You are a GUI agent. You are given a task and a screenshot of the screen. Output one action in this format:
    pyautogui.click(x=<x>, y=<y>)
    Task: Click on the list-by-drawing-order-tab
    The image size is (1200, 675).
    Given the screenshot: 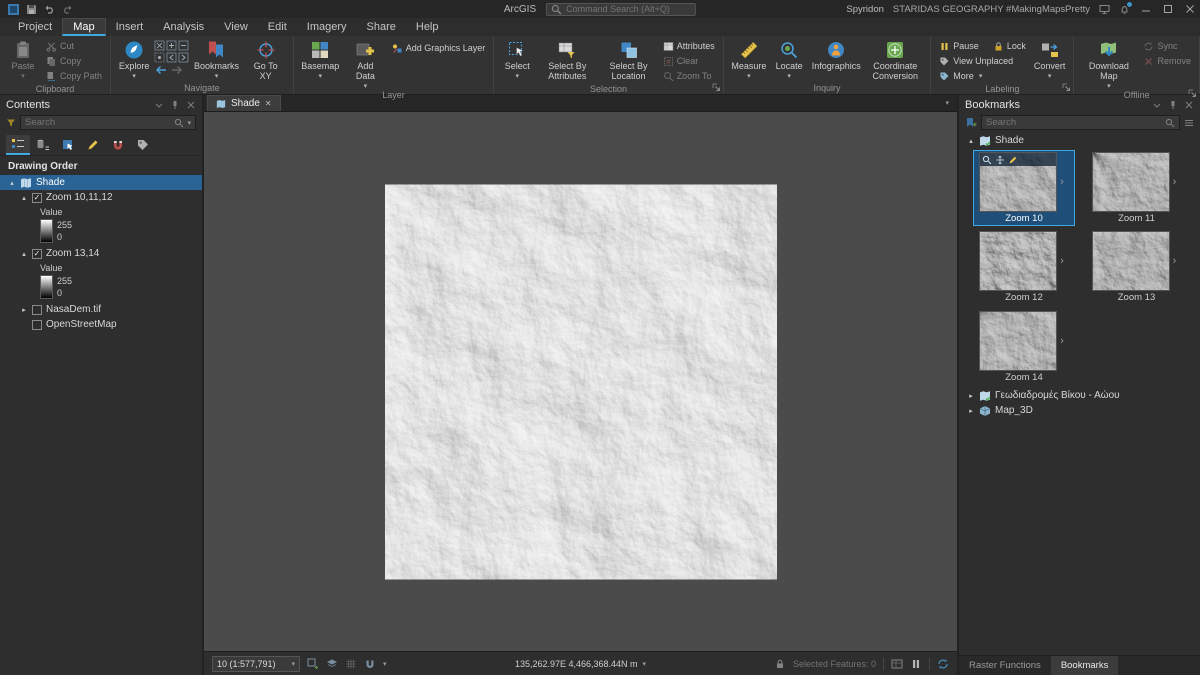 What is the action you would take?
    pyautogui.click(x=18, y=145)
    